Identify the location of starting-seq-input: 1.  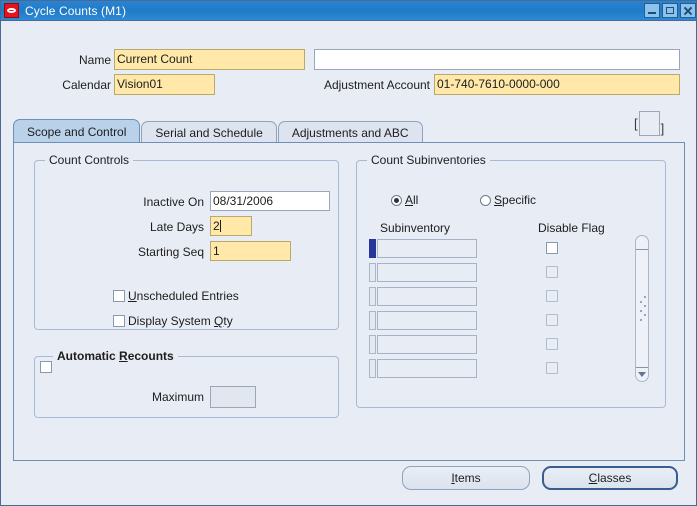
(250, 251).